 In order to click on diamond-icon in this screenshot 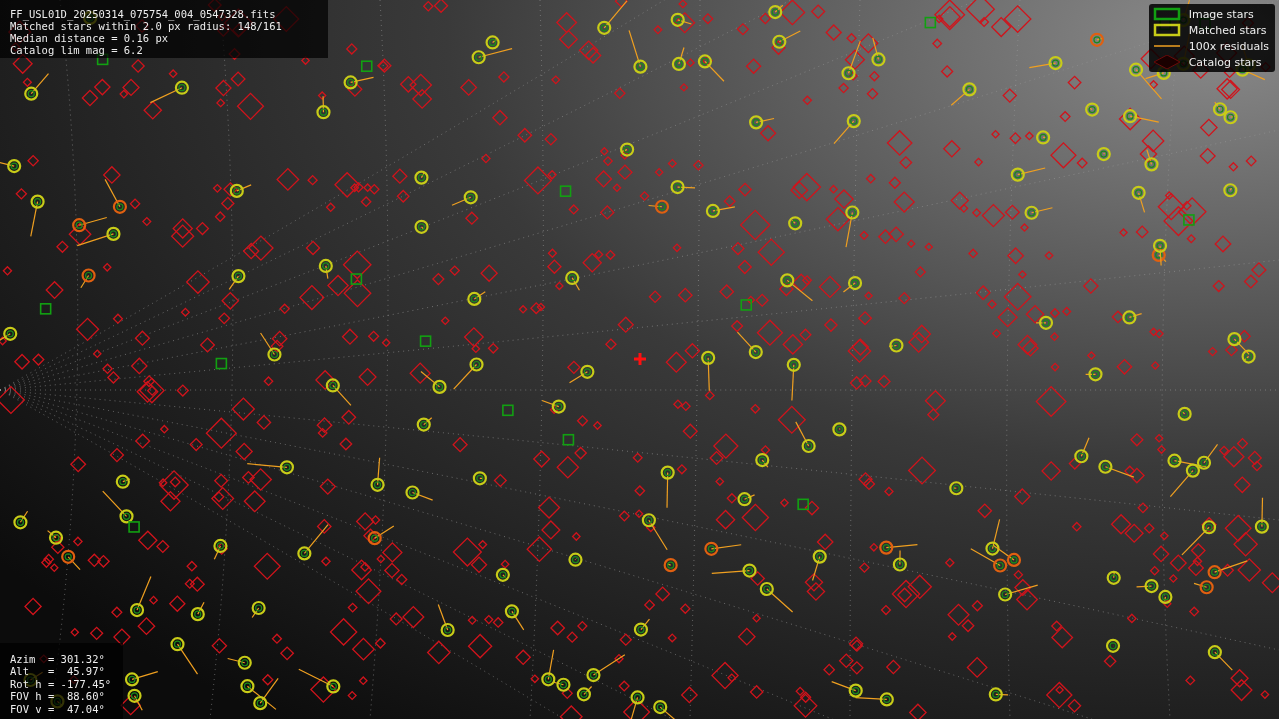, I will do `click(1166, 62)`.